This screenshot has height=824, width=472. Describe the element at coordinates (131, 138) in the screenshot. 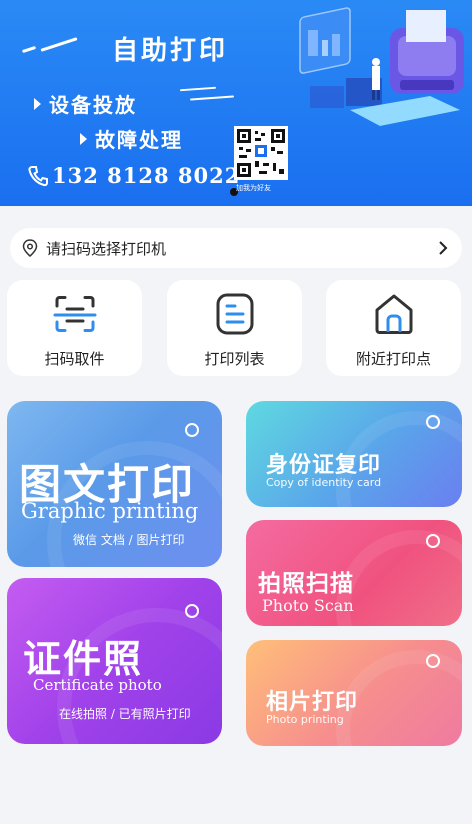

I see `banner-line-2: 故障处理` at that location.